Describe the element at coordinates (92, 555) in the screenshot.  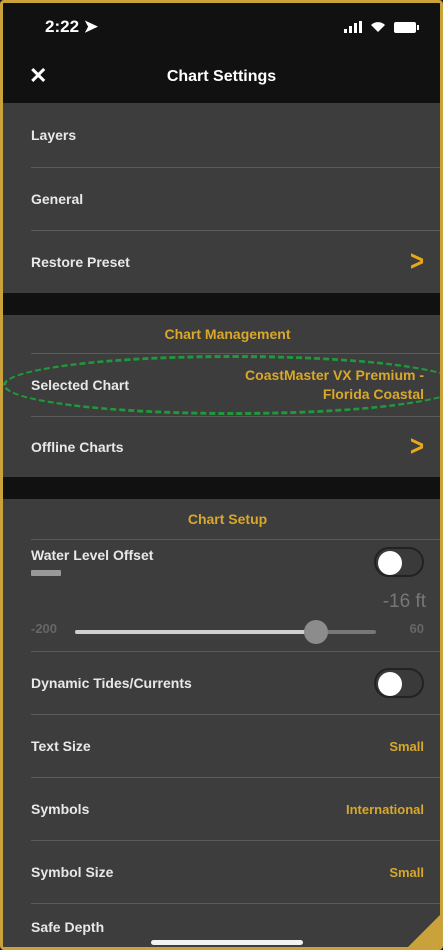
I see `water-level-offset-label: Water Level Offset` at that location.